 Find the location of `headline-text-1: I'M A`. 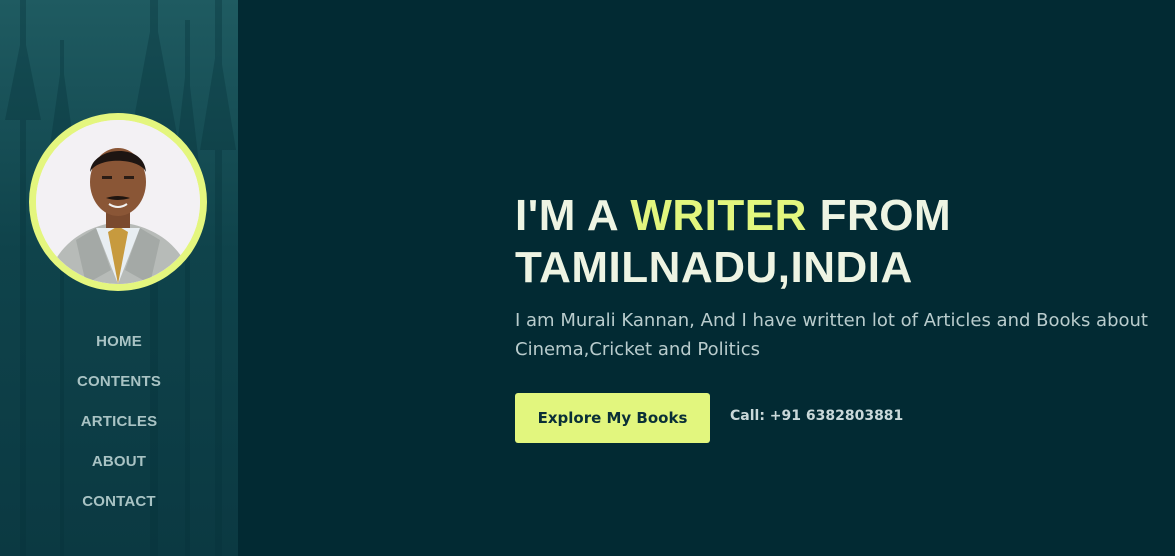

headline-text-1: I'M A is located at coordinates (573, 215).